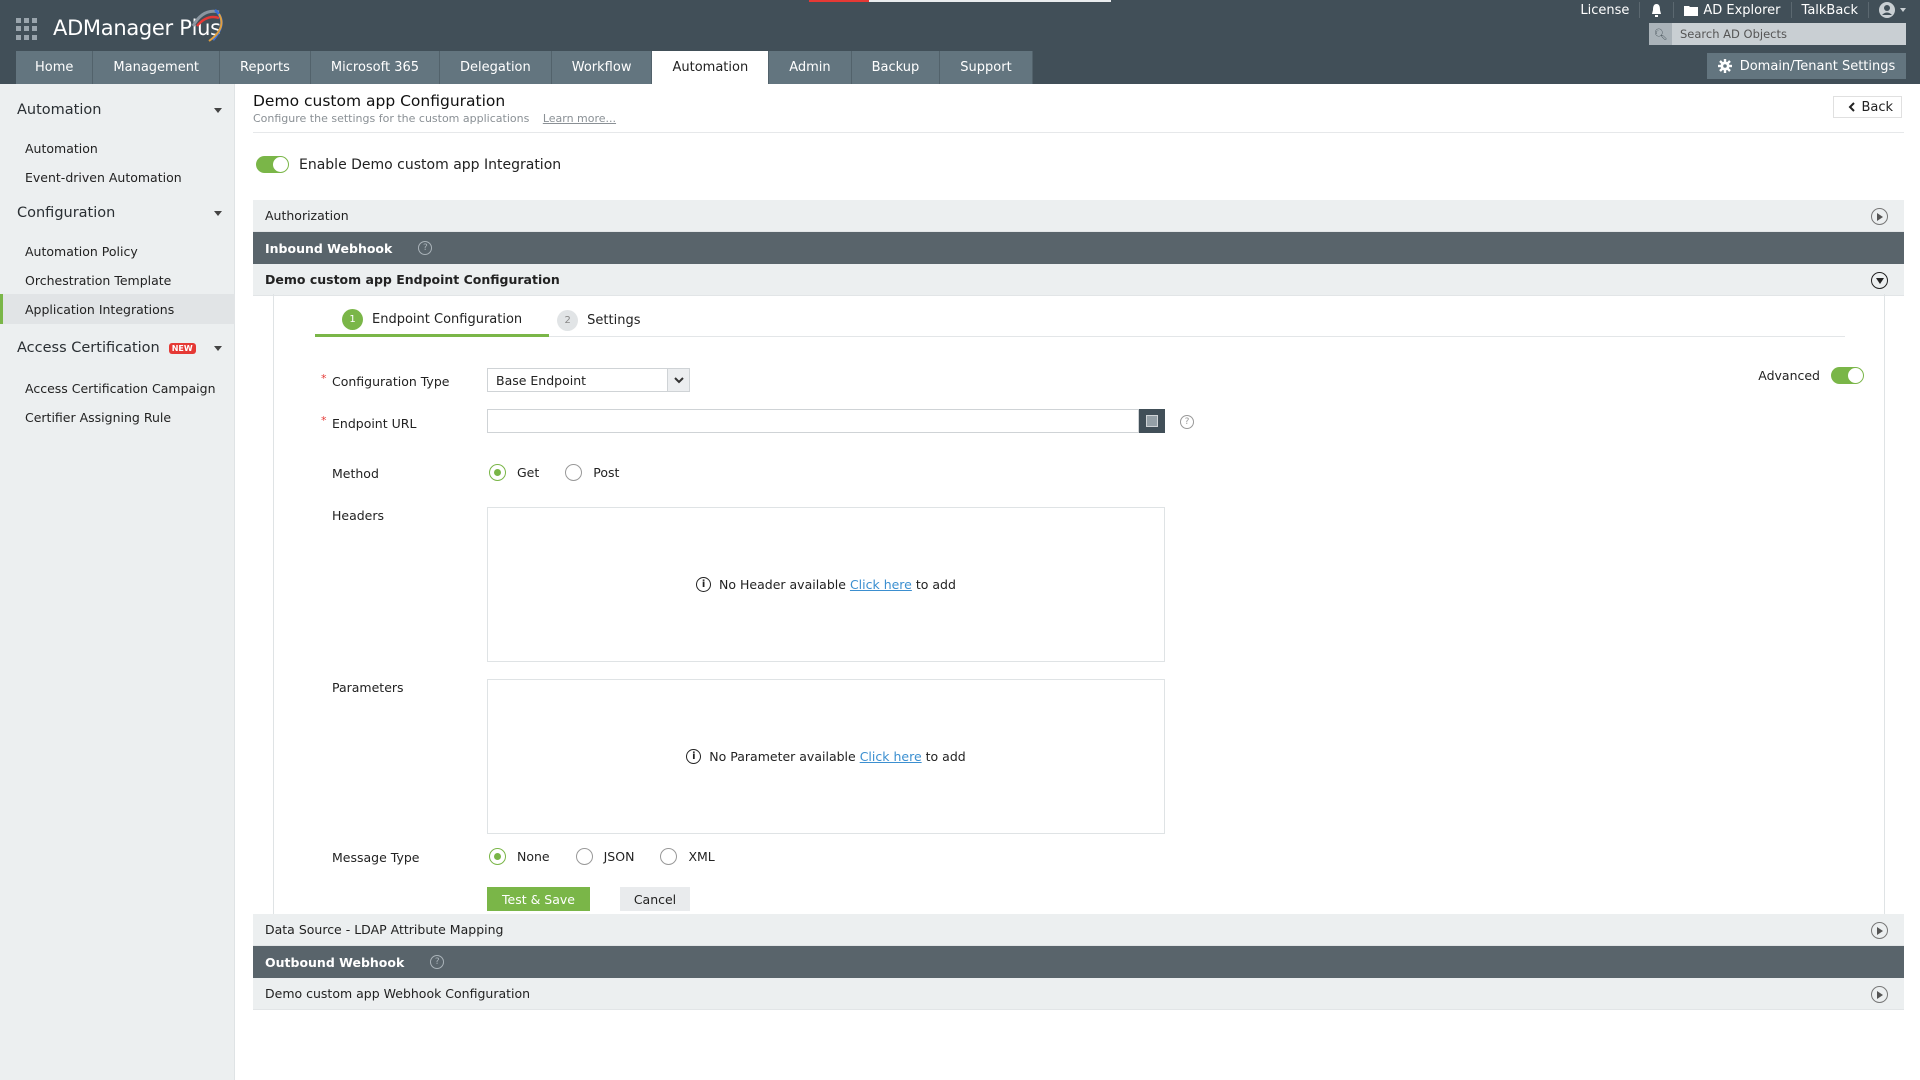 This screenshot has height=1080, width=1920. I want to click on required-marker: *, so click(324, 378).